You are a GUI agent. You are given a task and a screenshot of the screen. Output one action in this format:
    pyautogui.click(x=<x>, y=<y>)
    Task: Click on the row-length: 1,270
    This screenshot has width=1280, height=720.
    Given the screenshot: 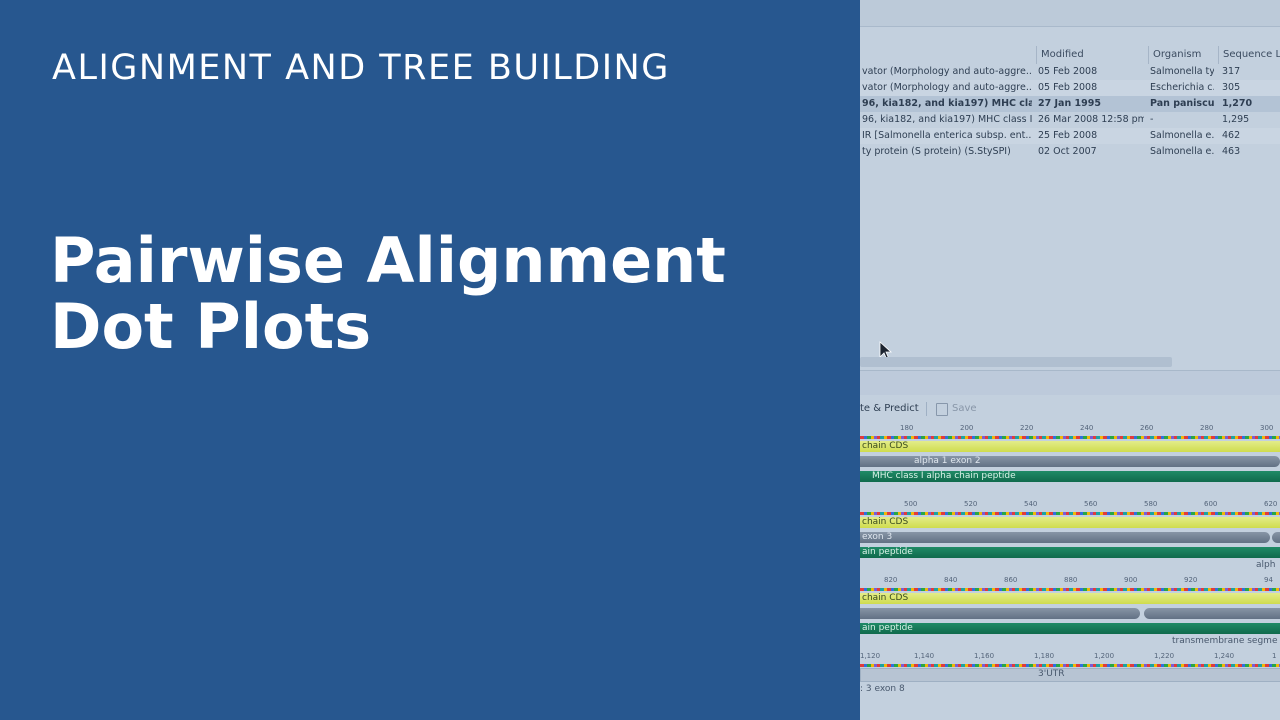 What is the action you would take?
    pyautogui.click(x=1237, y=103)
    